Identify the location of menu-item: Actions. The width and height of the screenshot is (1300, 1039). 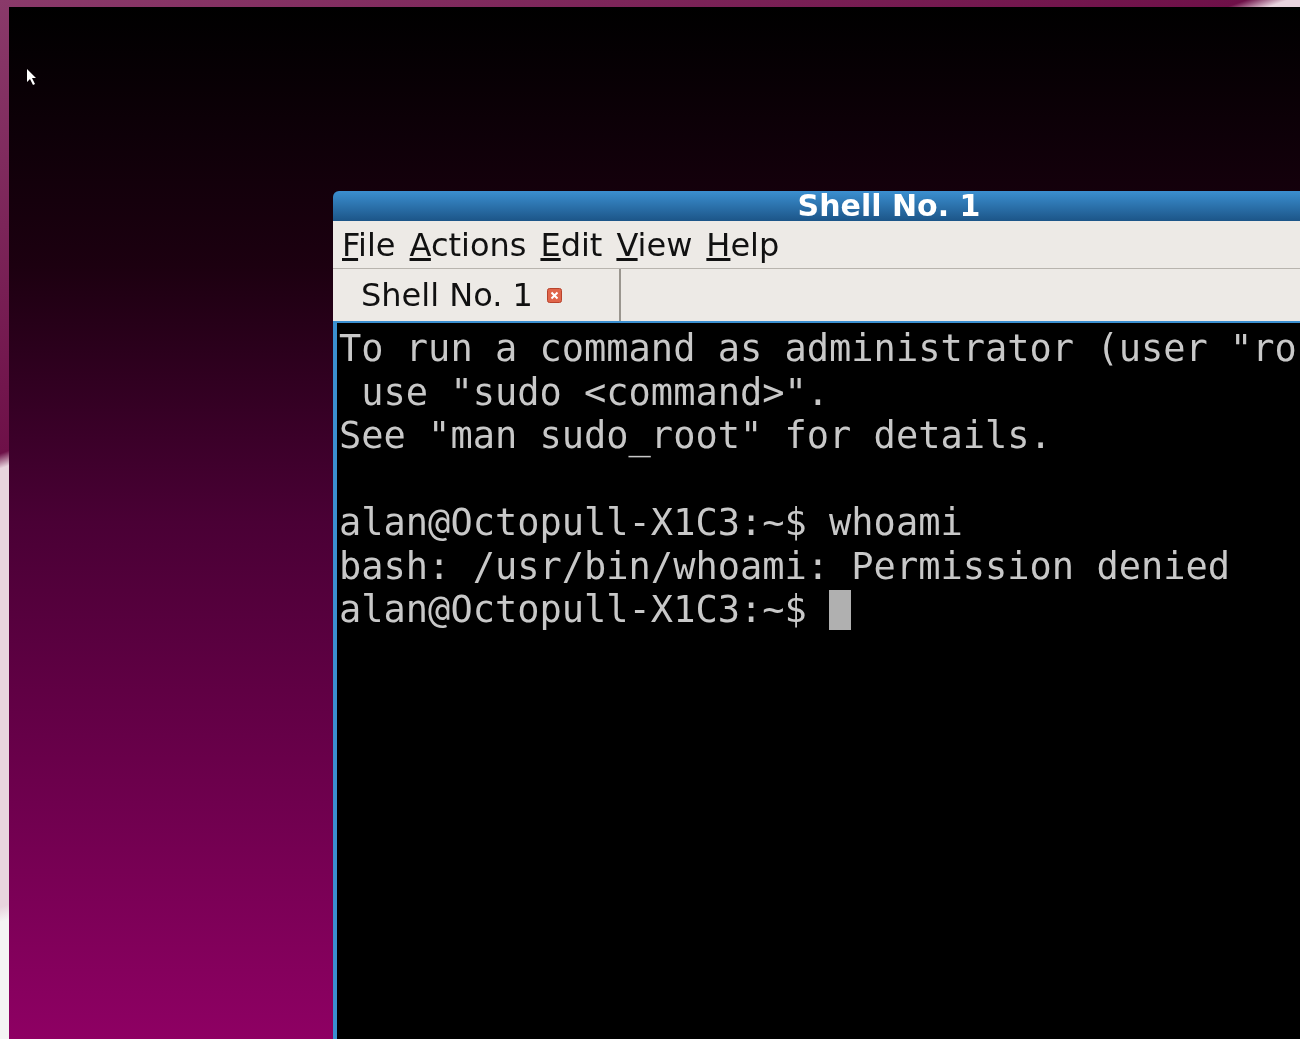
(468, 244).